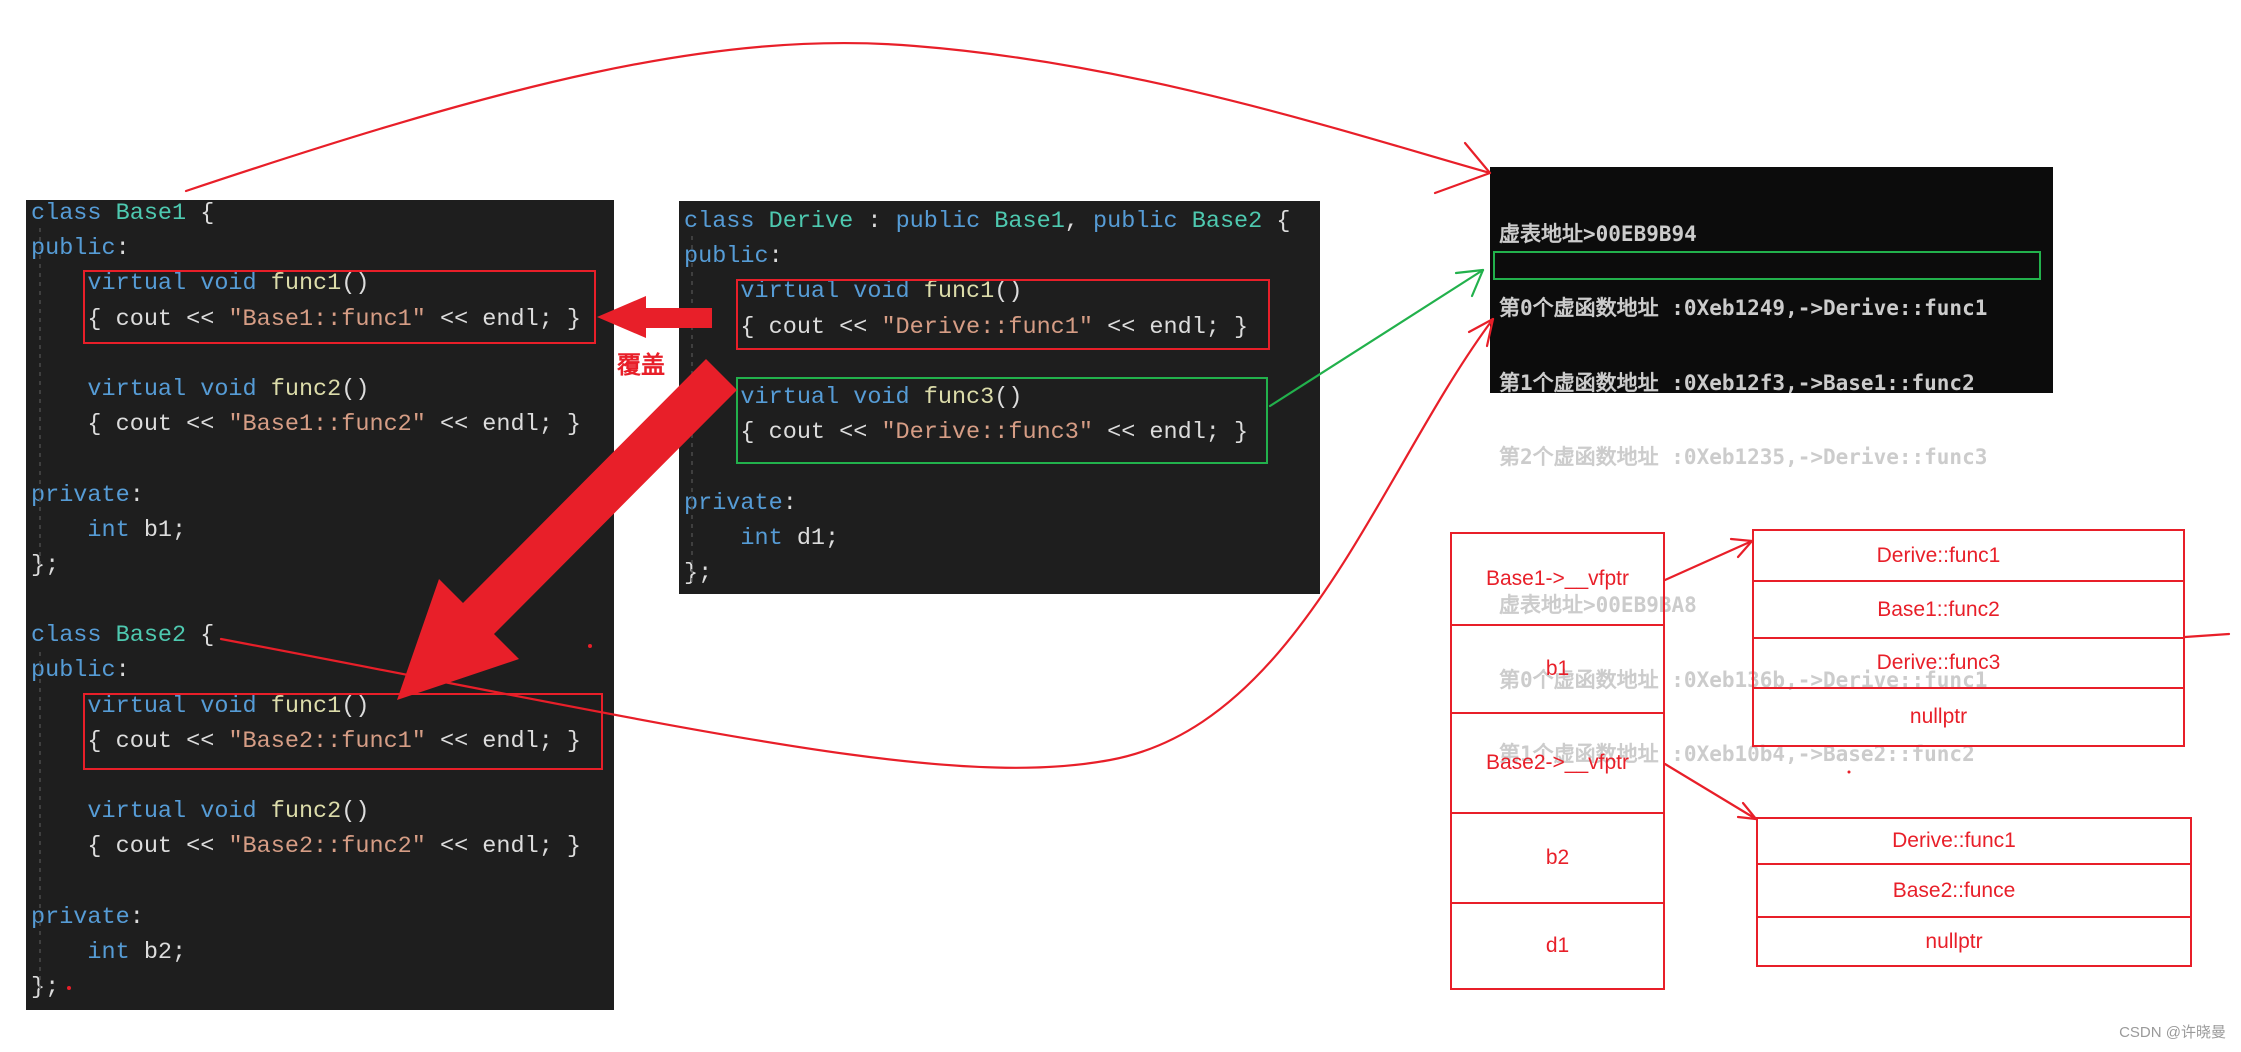 The width and height of the screenshot is (2241, 1052). I want to click on vtable-entry-line: 第0个虚函数地址 :0Xeb1249,->Derive::func1, so click(1743, 308).